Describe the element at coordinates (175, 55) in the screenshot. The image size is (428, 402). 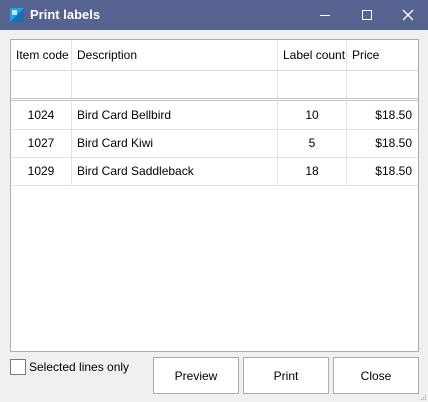
I see `column-header-description: Description` at that location.